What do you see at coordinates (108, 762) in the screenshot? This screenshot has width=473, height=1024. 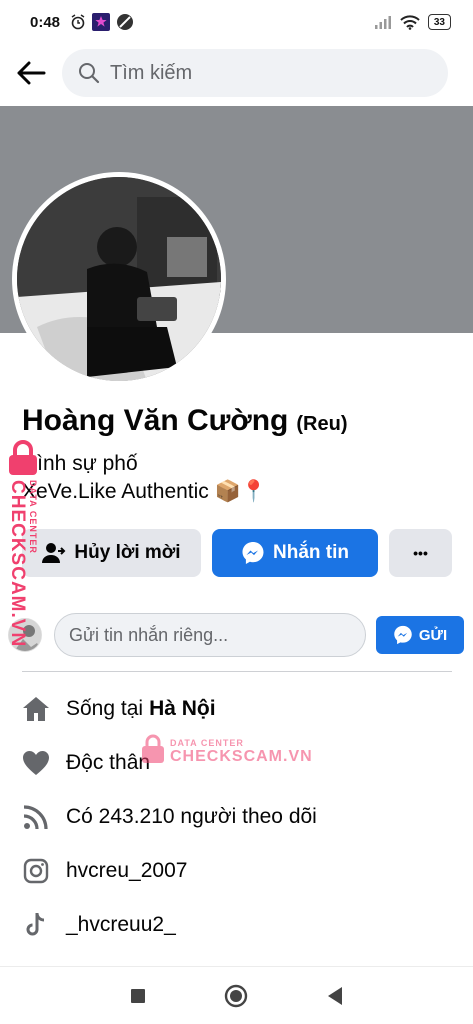 I see `relationship-label: Độc thân` at bounding box center [108, 762].